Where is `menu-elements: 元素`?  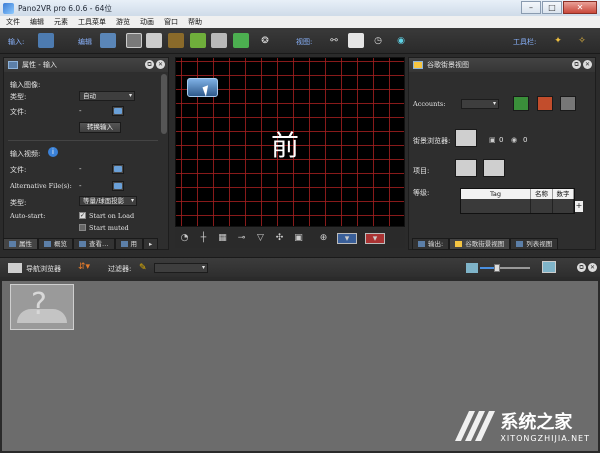 menu-elements: 元素 is located at coordinates (61, 22).